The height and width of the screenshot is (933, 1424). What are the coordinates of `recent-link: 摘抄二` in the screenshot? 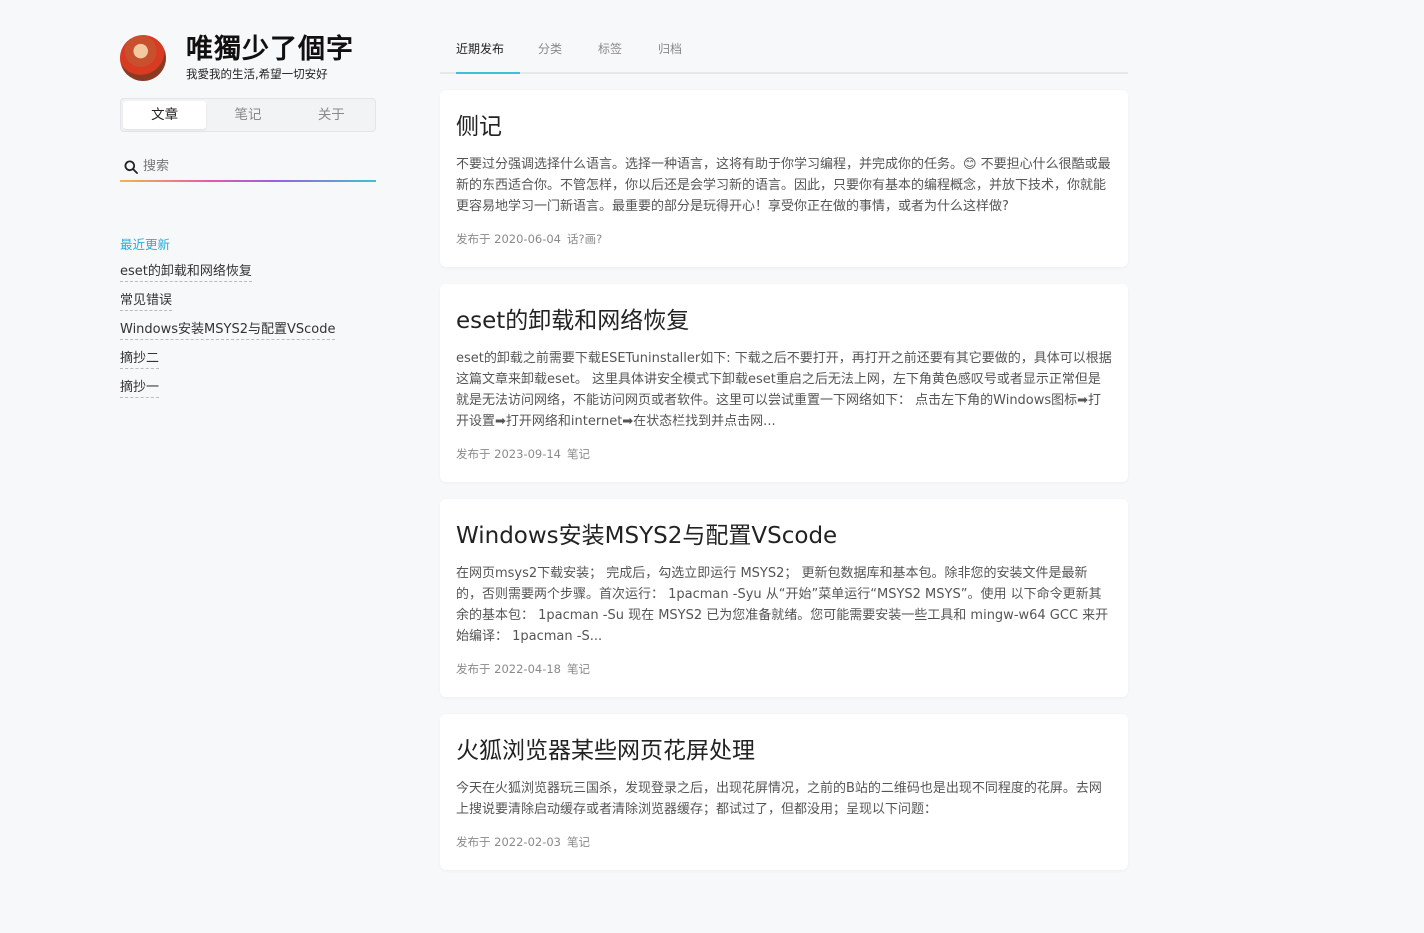 It's located at (140, 357).